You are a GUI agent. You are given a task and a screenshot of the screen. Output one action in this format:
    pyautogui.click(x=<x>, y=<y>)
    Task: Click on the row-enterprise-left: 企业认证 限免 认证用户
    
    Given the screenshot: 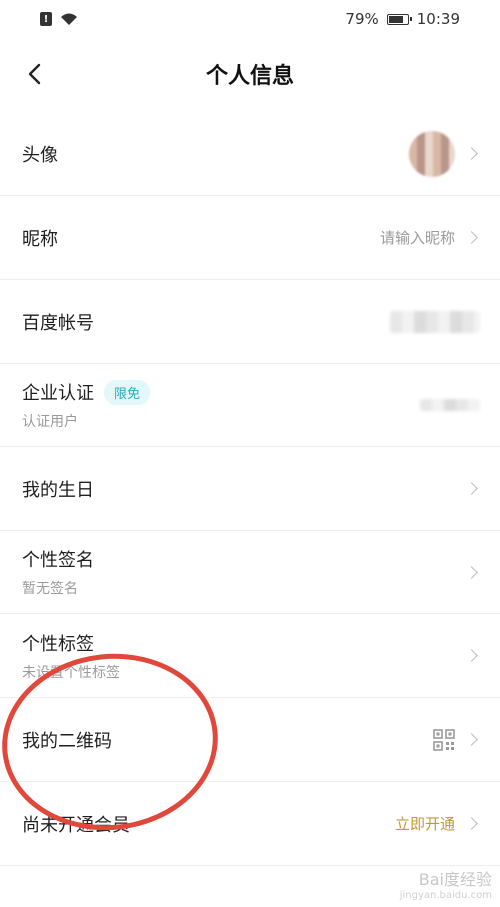 What is the action you would take?
    pyautogui.click(x=86, y=405)
    